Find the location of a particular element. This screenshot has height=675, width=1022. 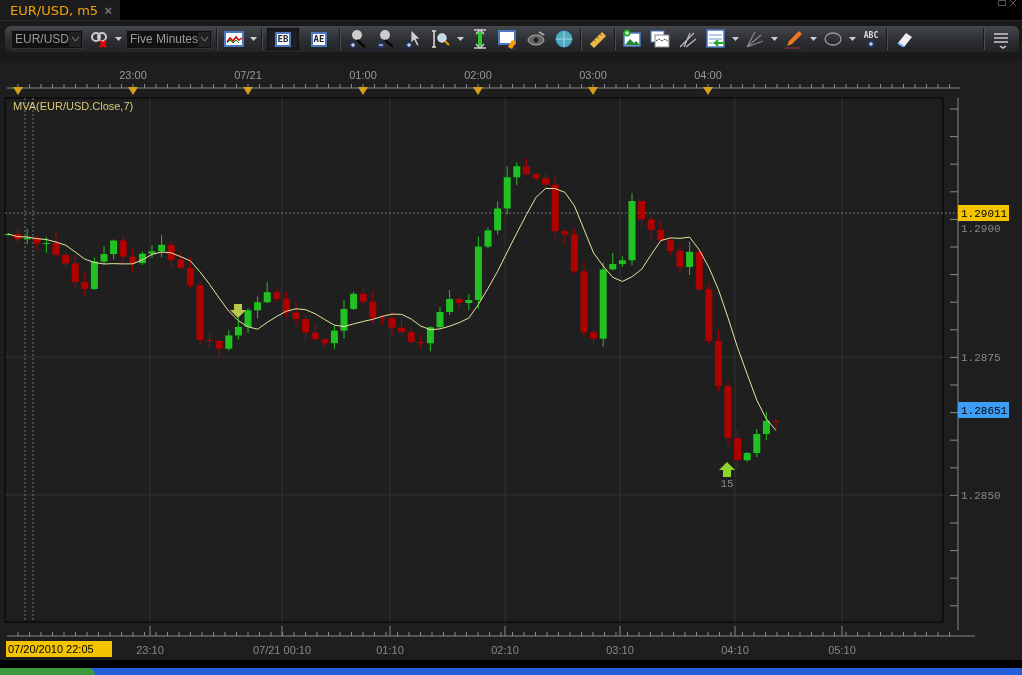

ruler-icon is located at coordinates (598, 39).